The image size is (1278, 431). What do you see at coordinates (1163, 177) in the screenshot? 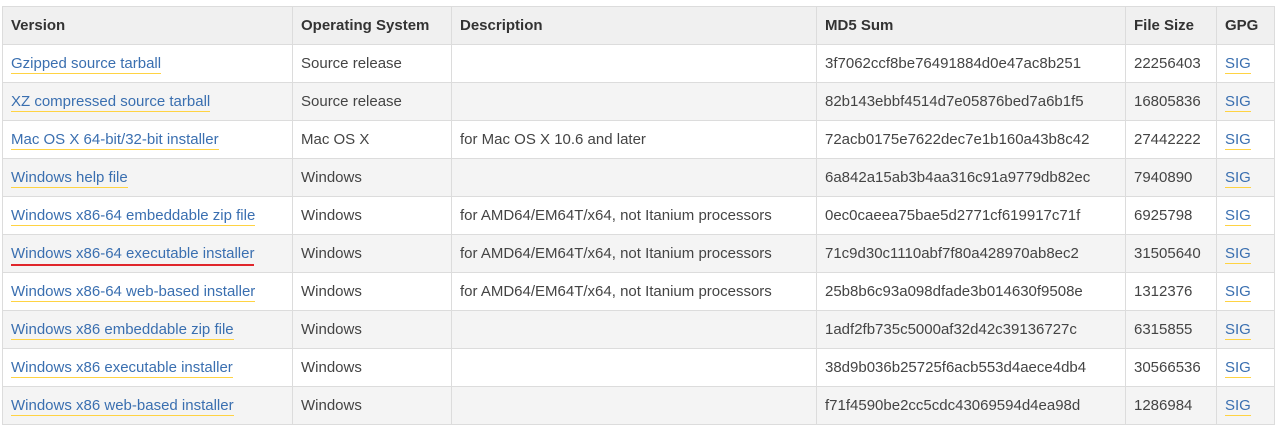
I see `file-size-text: 7940890` at bounding box center [1163, 177].